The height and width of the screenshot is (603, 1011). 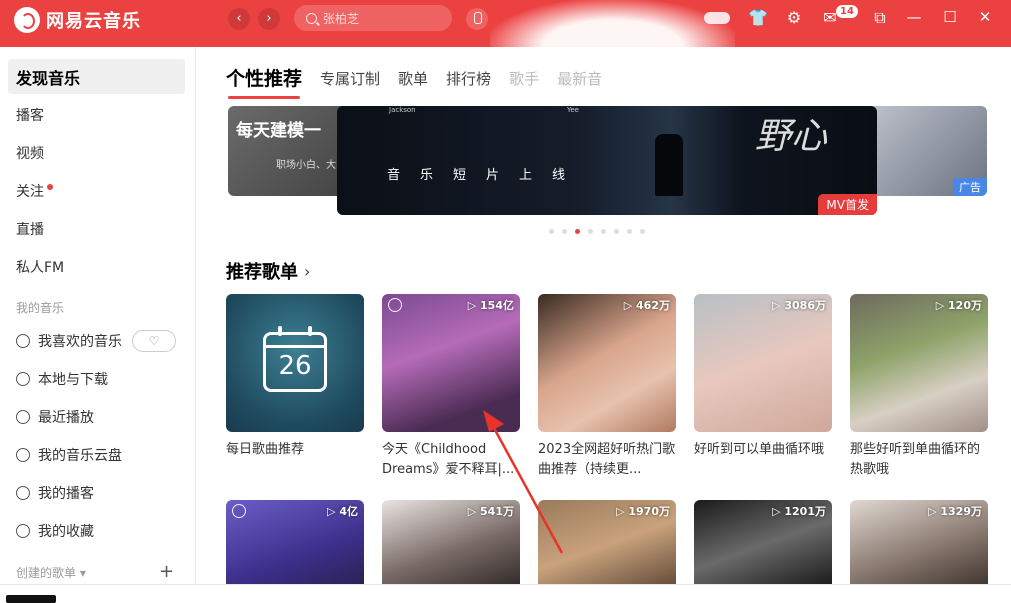 I want to click on playlist-cover: ▷ 4亿, so click(x=295, y=545).